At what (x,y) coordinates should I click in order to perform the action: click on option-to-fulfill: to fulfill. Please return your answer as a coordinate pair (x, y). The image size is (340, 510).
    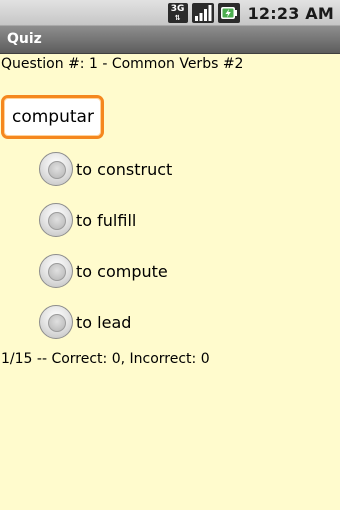
    Looking at the image, I should click on (87, 220).